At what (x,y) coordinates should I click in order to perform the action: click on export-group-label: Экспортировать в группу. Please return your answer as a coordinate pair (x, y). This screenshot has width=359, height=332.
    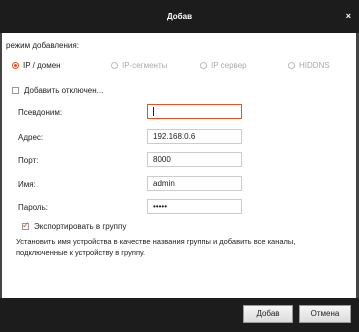
    Looking at the image, I should click on (80, 226).